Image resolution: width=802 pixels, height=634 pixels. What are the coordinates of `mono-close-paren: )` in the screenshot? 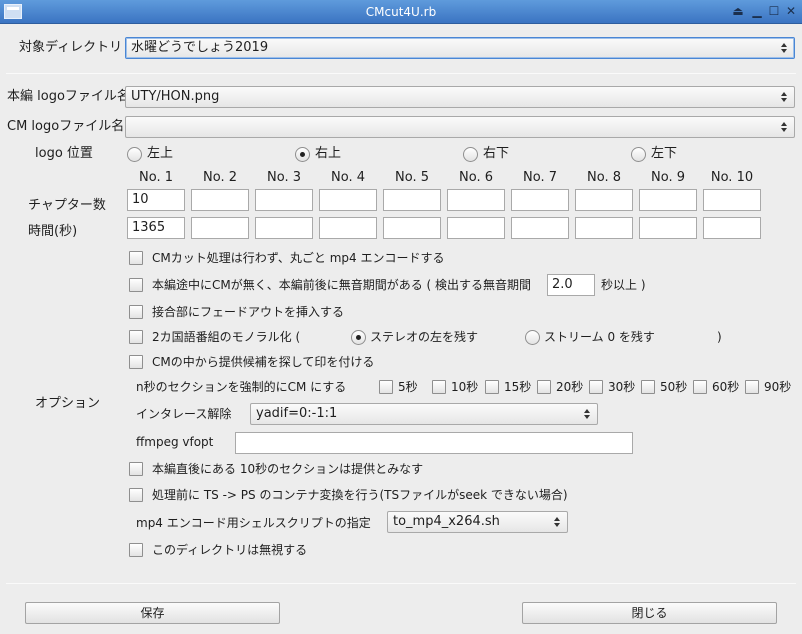 It's located at (719, 337).